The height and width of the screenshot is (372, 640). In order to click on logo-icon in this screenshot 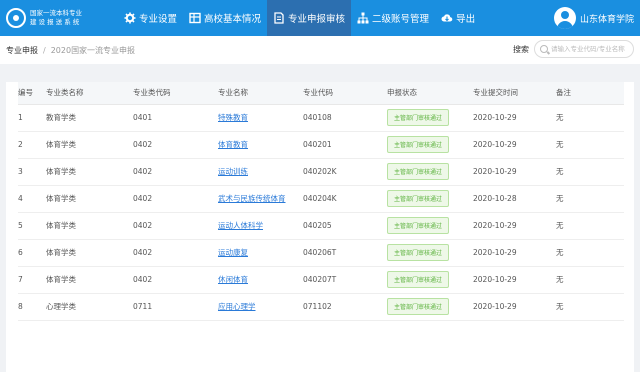, I will do `click(16, 18)`.